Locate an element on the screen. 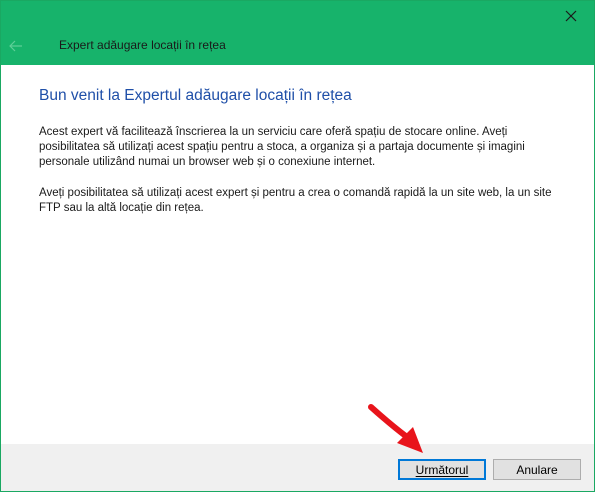 This screenshot has width=595, height=492. close-button is located at coordinates (571, 16).